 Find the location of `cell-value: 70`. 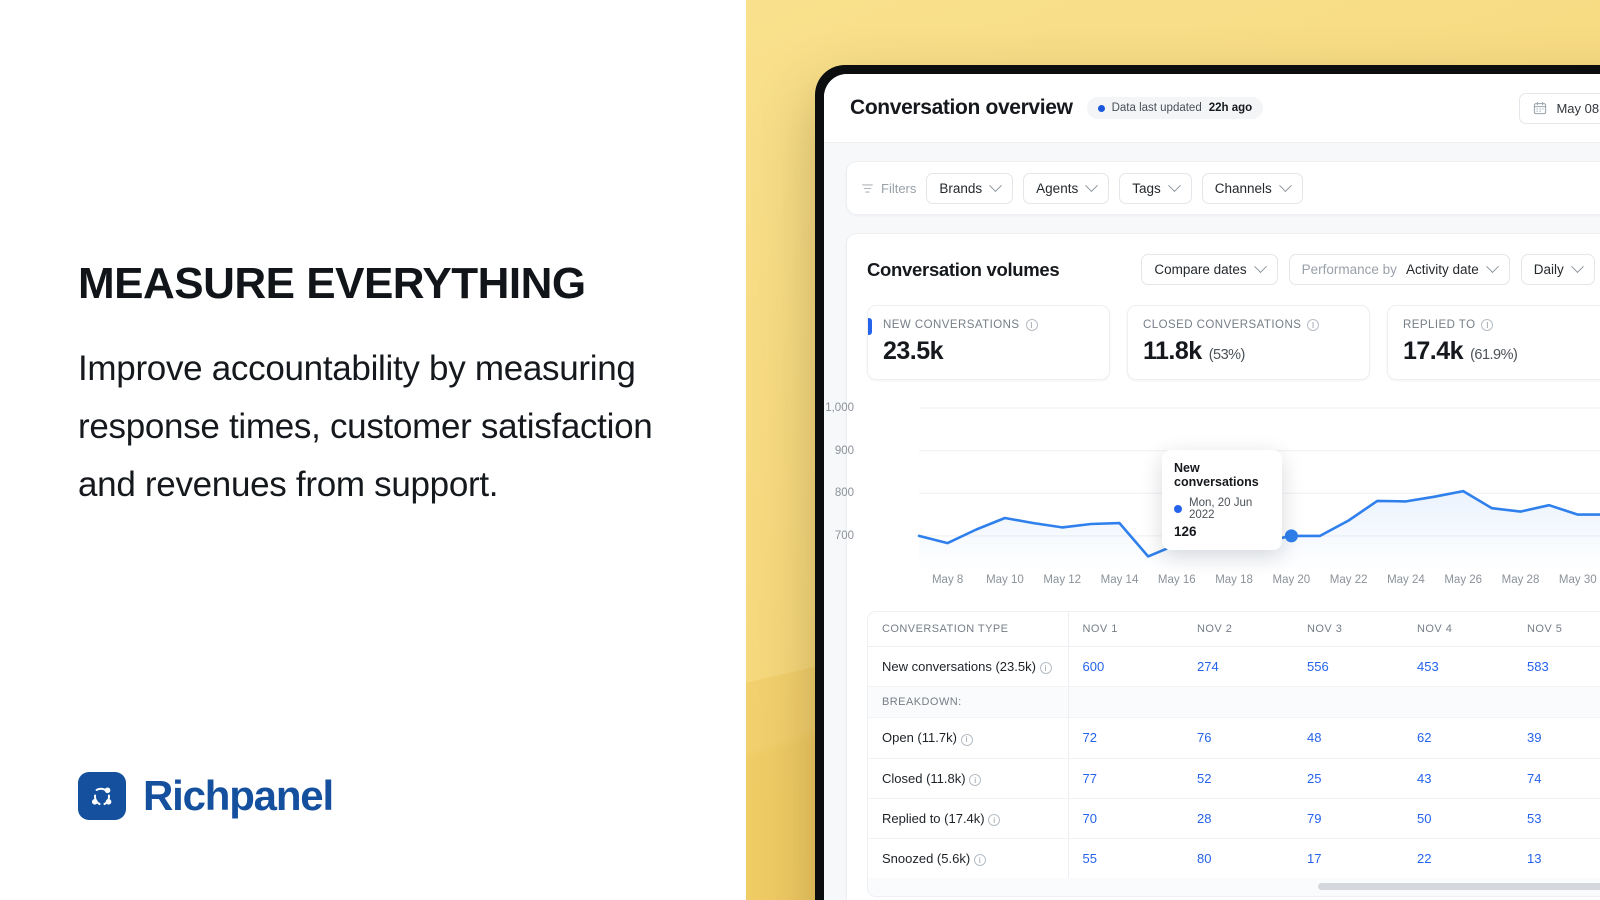

cell-value: 70 is located at coordinates (1125, 819).